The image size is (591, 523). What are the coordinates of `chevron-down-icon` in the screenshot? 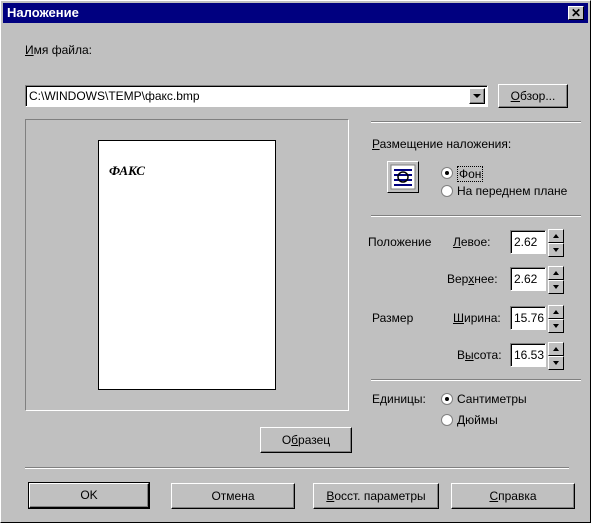 It's located at (477, 96).